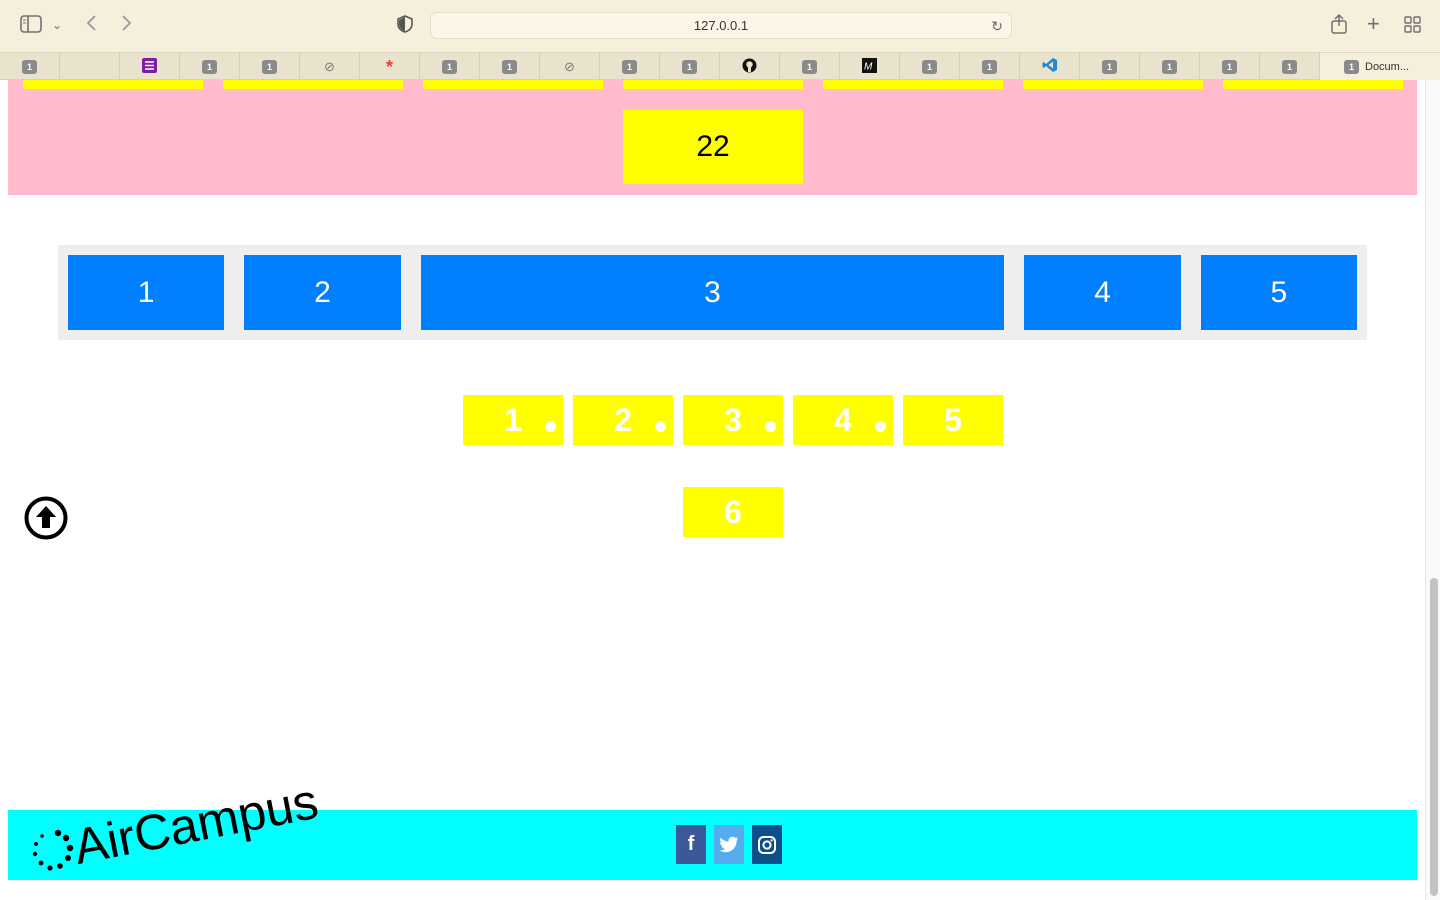  I want to click on tab-11: 1, so click(630, 66).